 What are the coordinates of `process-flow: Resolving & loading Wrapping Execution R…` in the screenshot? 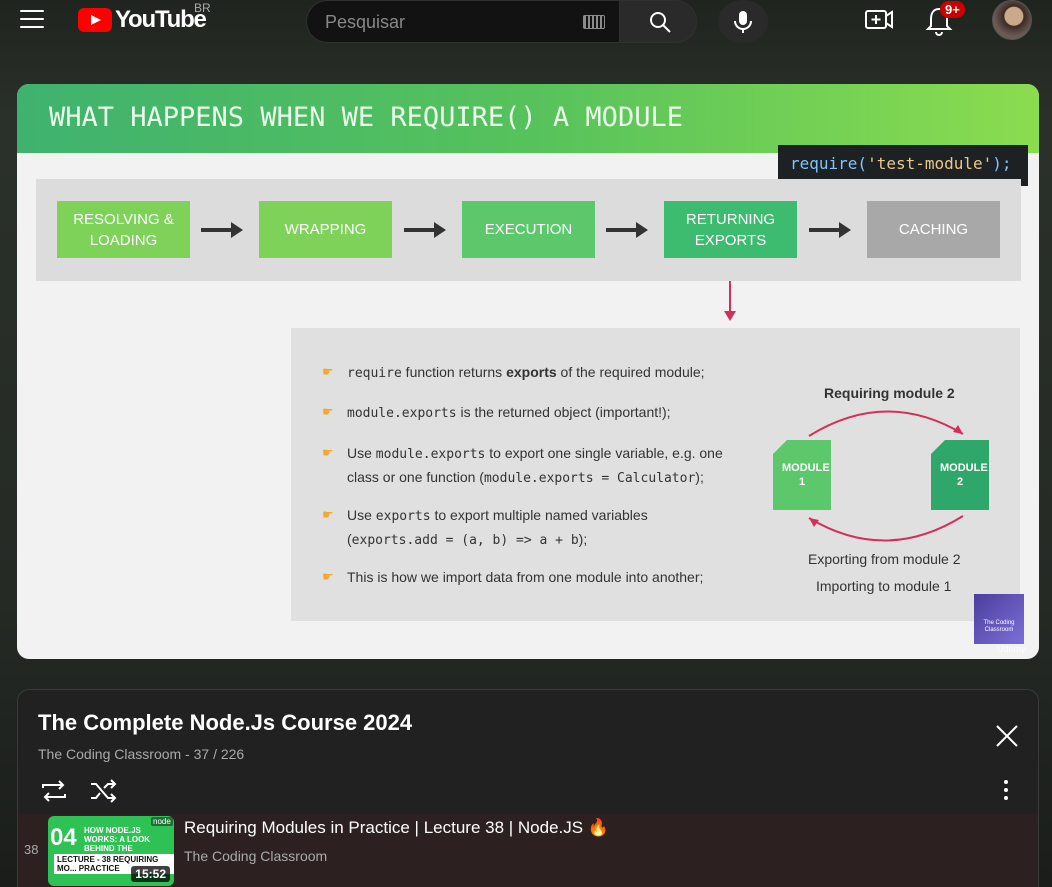 It's located at (528, 230).